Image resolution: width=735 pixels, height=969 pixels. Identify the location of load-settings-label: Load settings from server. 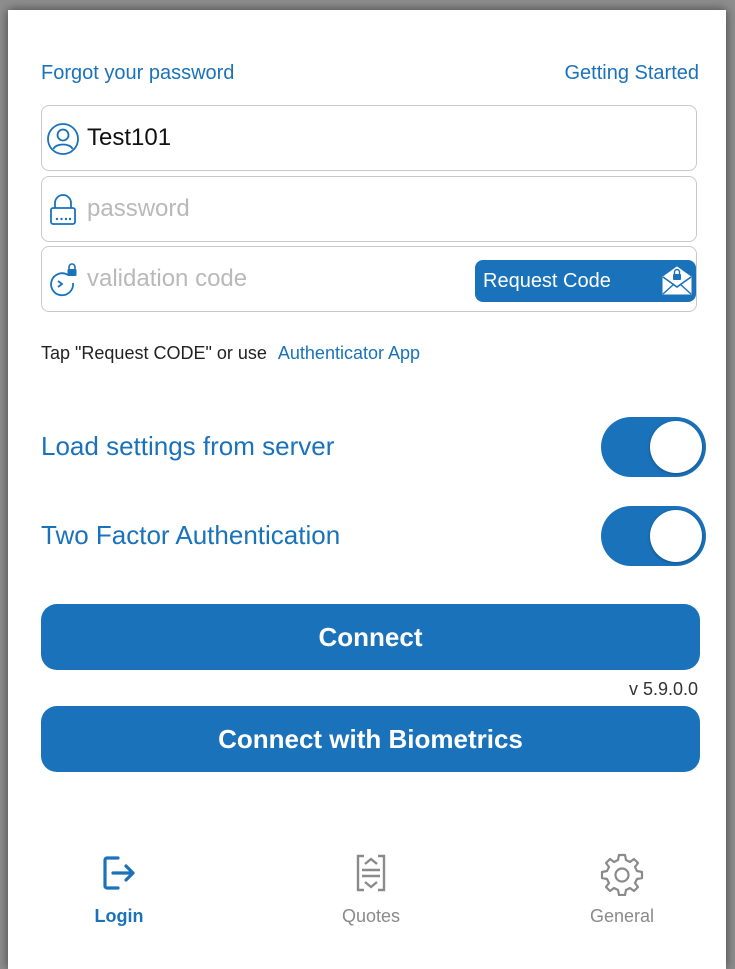
(188, 446).